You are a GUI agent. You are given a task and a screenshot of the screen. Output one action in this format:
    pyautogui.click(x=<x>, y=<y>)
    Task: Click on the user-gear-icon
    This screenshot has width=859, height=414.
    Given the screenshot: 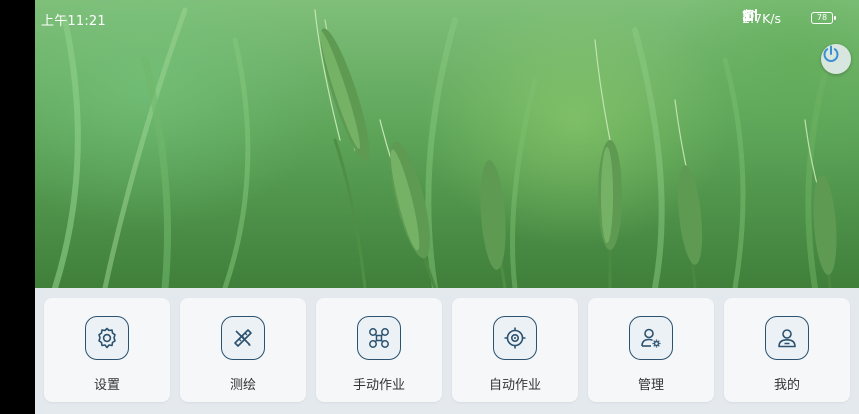 What is the action you would take?
    pyautogui.click(x=651, y=338)
    